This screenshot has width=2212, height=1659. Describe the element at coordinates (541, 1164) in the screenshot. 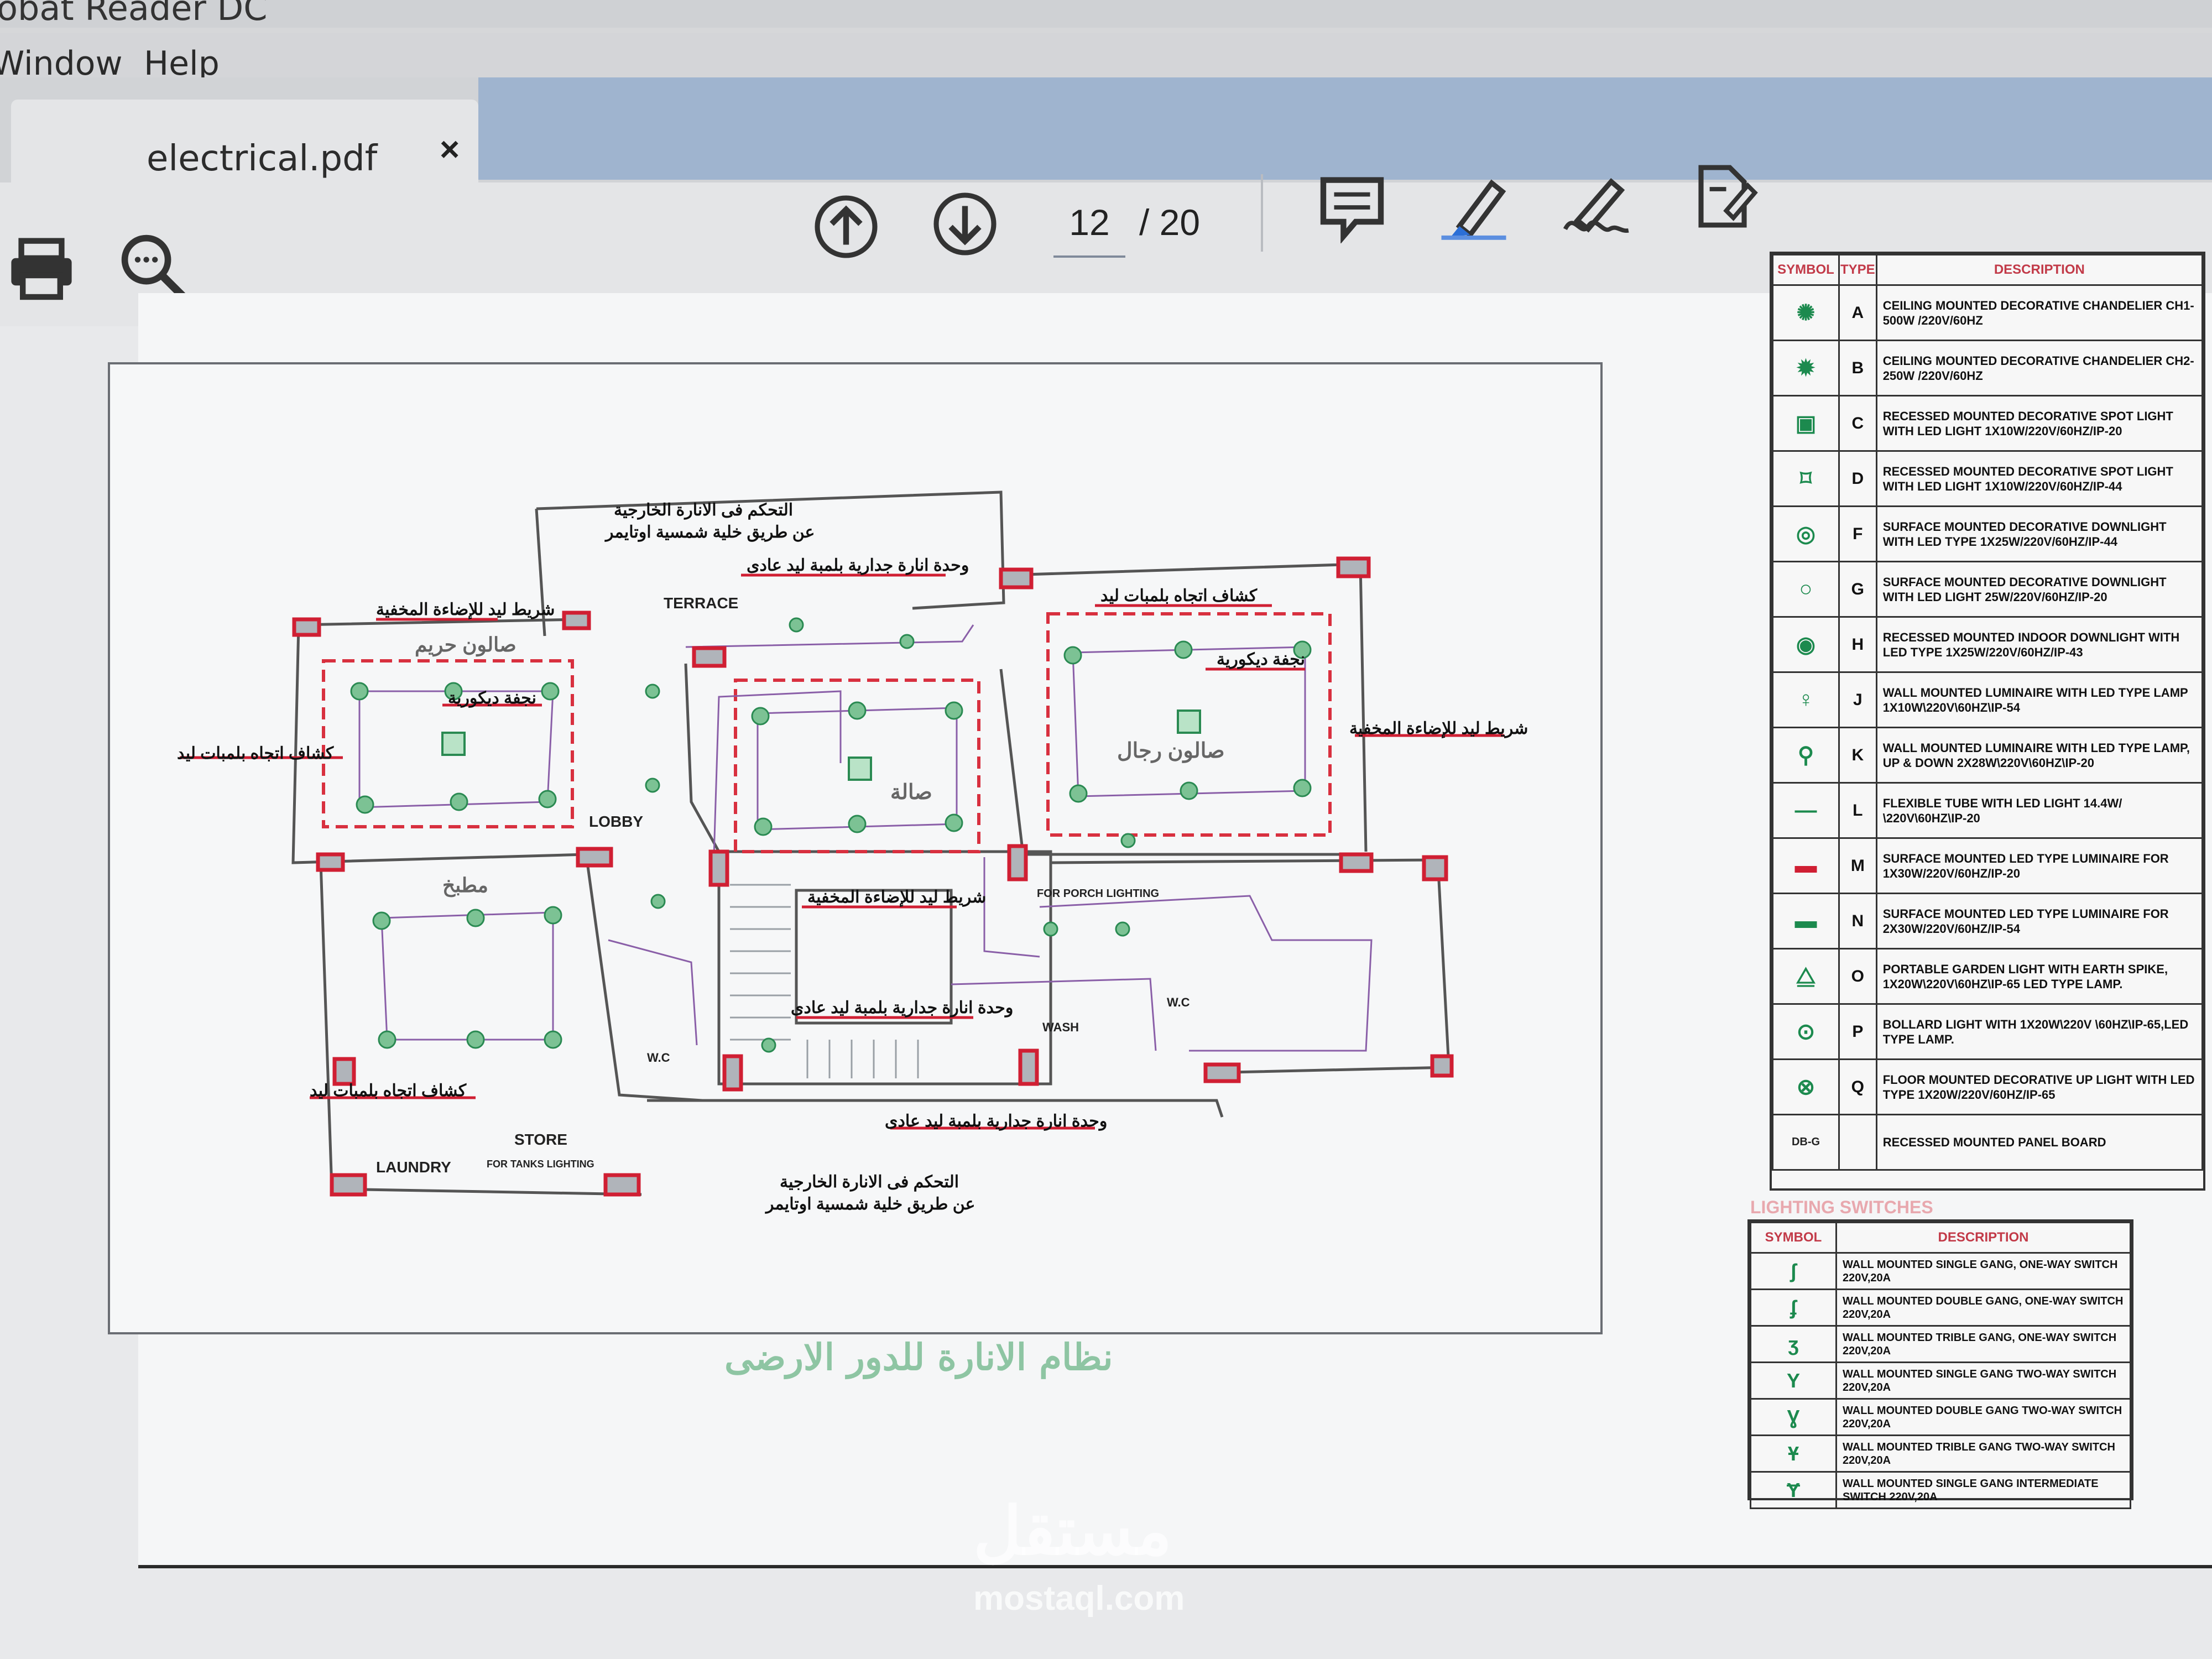

I see `label-tanks-lighting: FOR TANKS LIGHTING` at that location.